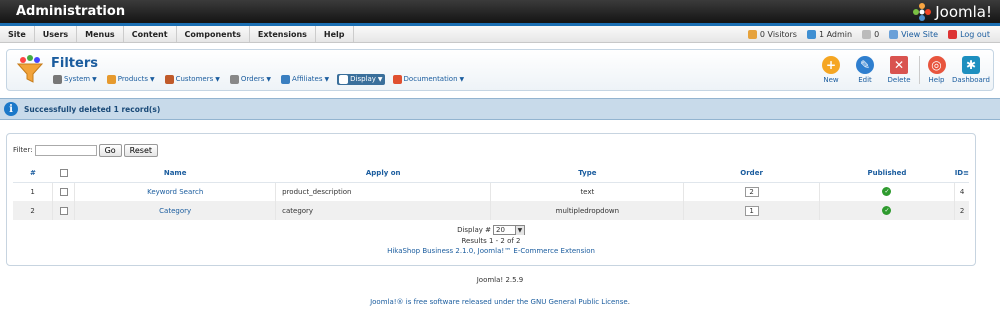 The width and height of the screenshot is (1000, 323). I want to click on info-icon: i, so click(11, 109).